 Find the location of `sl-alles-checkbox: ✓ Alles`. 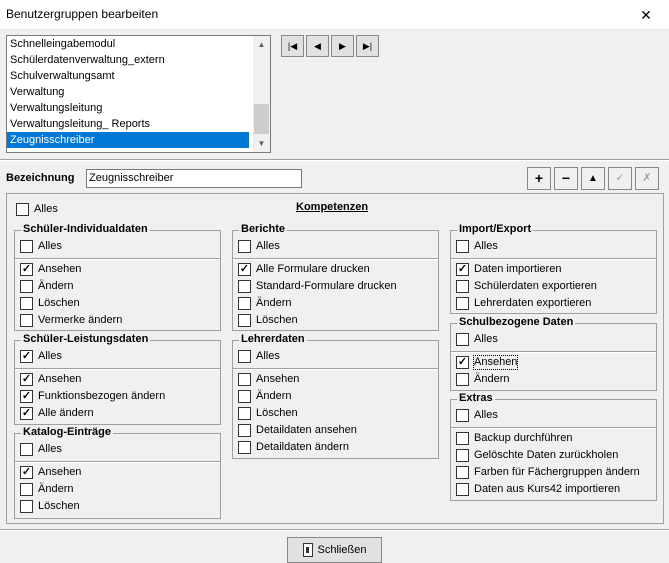

sl-alles-checkbox: ✓ Alles is located at coordinates (41, 356).